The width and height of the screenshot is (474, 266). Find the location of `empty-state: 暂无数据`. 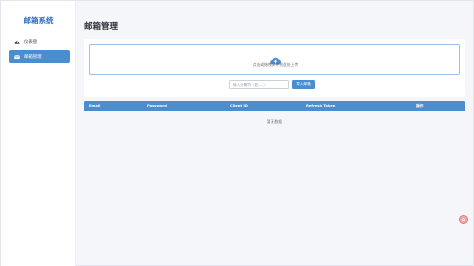

empty-state: 暂无数据 is located at coordinates (274, 121).